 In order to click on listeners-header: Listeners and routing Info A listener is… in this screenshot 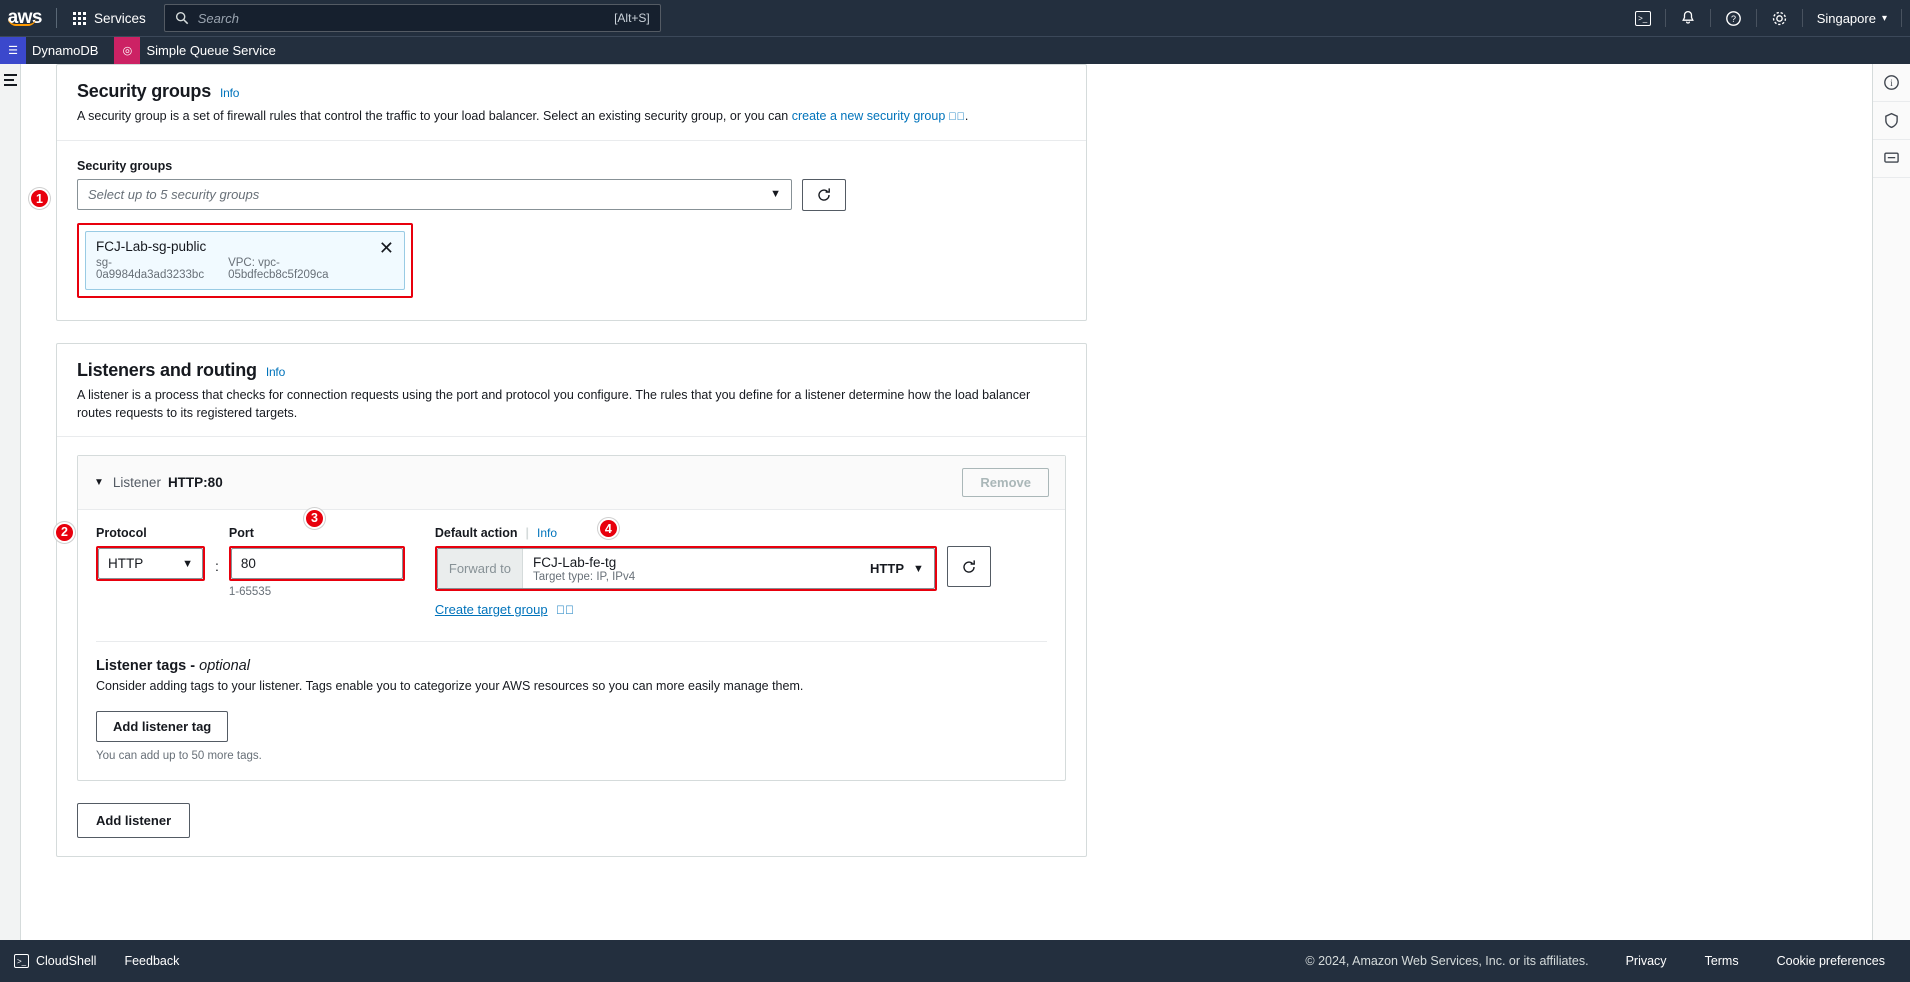, I will do `click(571, 391)`.